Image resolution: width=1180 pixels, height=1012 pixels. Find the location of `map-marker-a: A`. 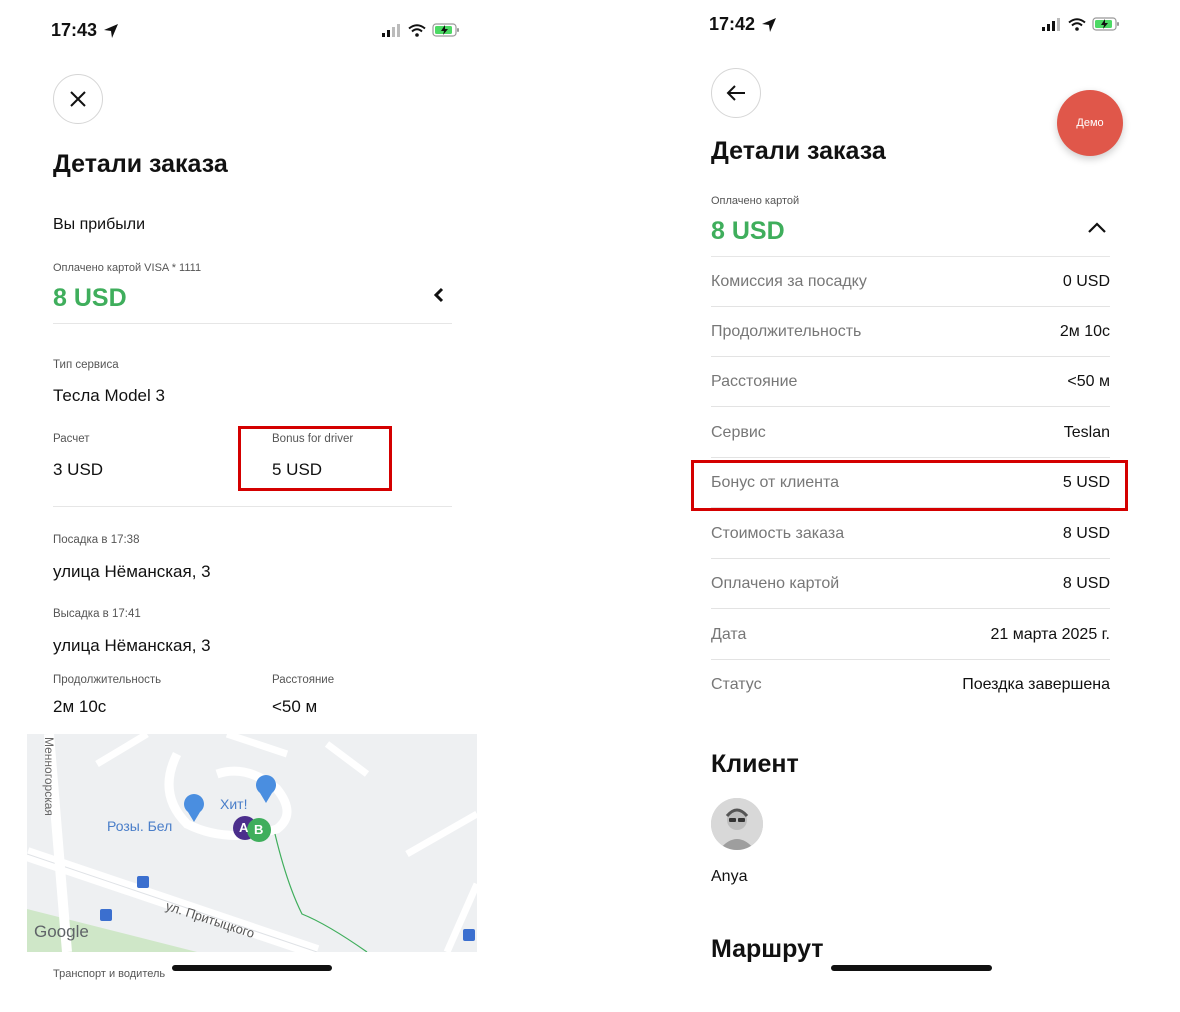

map-marker-a: A is located at coordinates (244, 827).